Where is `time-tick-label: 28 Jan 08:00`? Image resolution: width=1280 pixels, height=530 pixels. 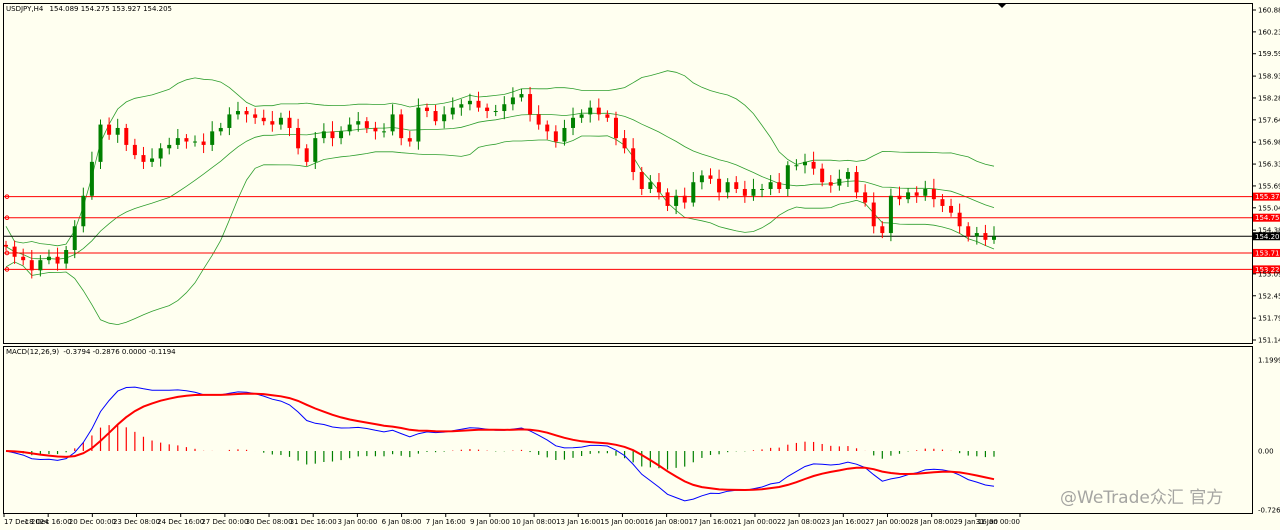
time-tick-label: 28 Jan 08:00 is located at coordinates (931, 522).